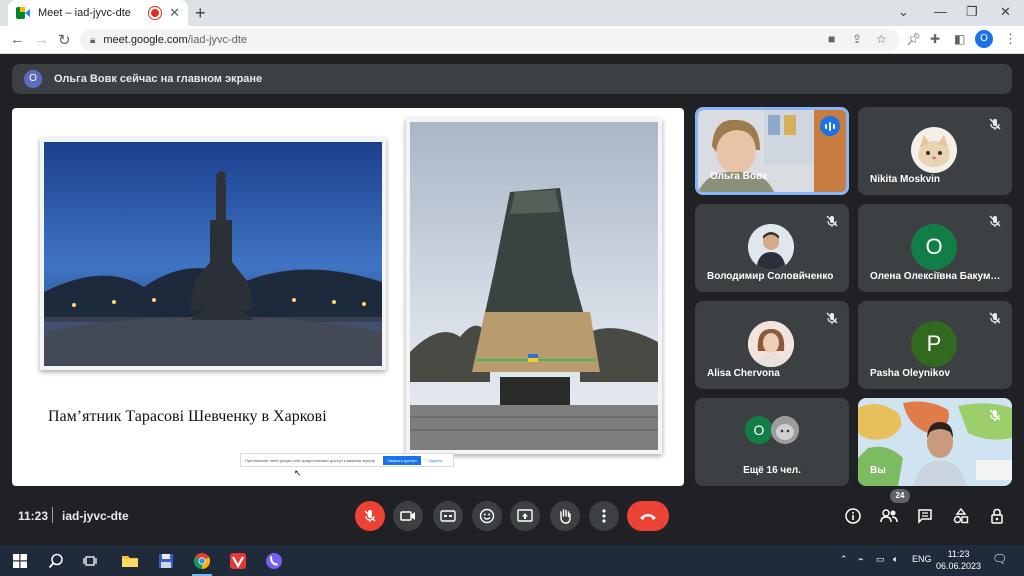 This screenshot has height=576, width=1024. I want to click on chrome-icon, so click(202, 561).